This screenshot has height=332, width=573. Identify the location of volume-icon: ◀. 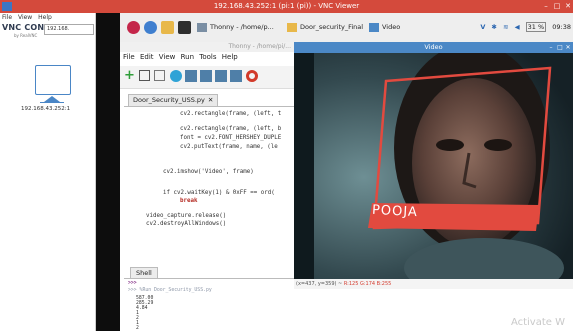
(517, 27).